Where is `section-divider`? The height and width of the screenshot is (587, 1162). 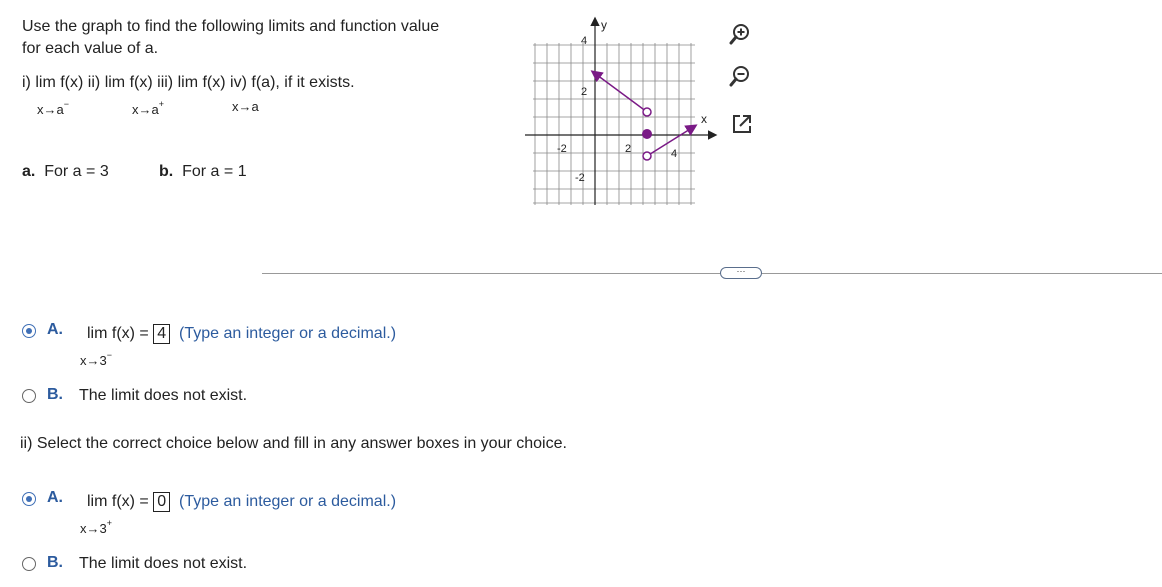
section-divider is located at coordinates (712, 273).